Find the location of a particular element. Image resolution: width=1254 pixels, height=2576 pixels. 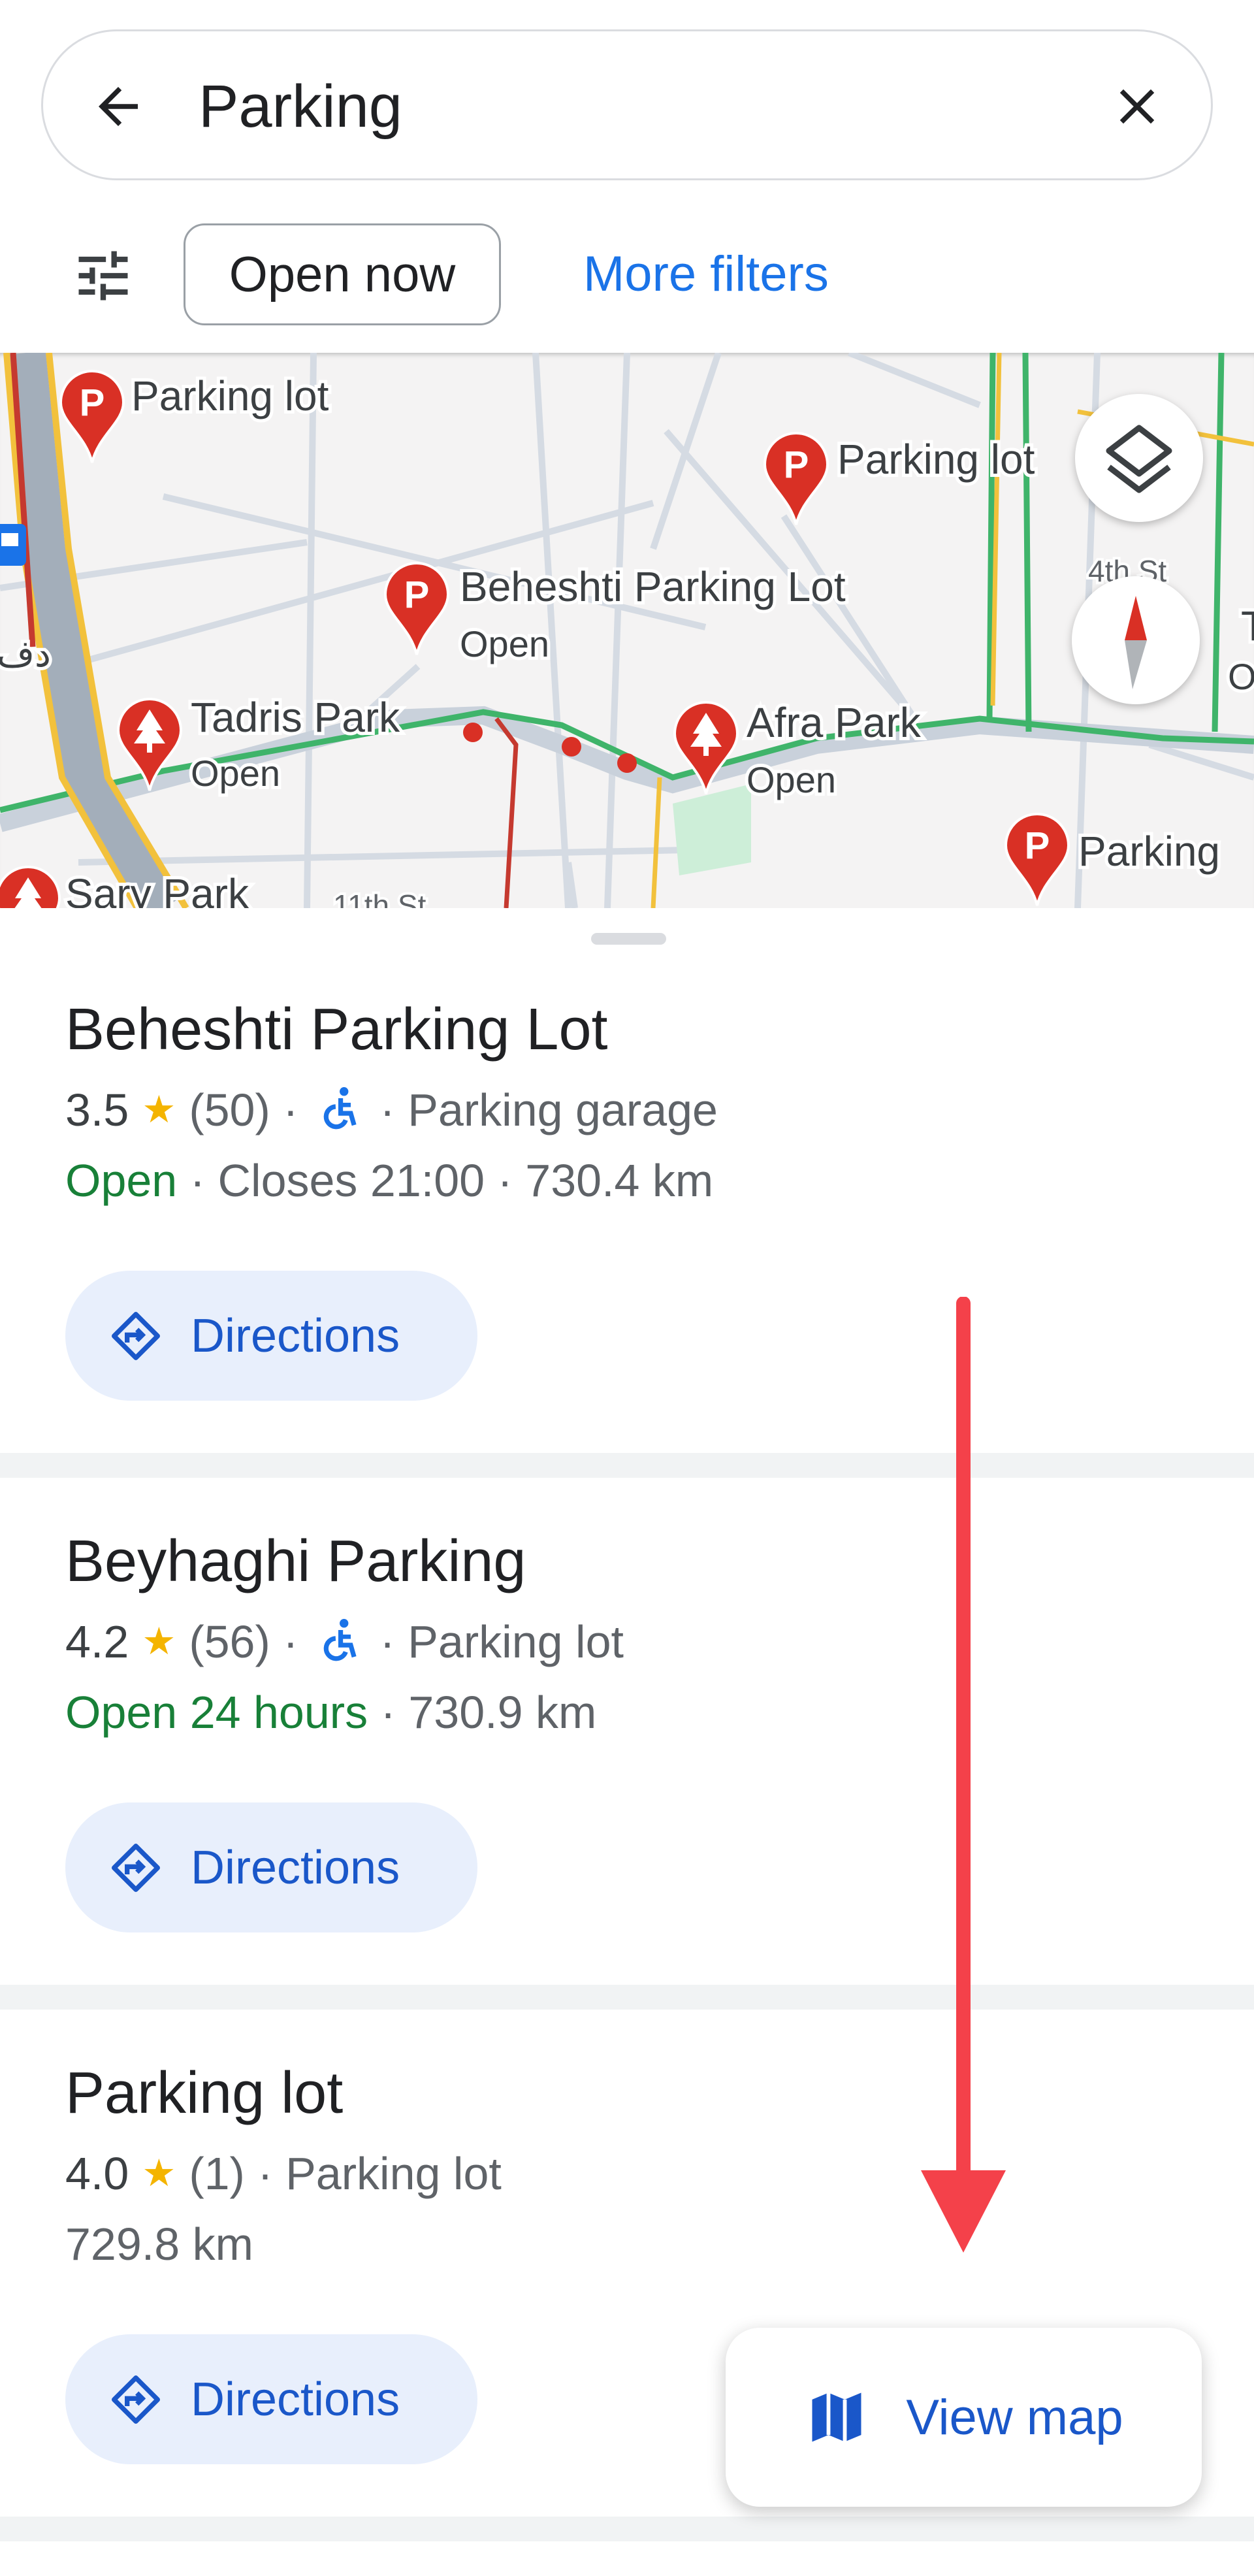

view-map-label: View map is located at coordinates (1014, 2417).